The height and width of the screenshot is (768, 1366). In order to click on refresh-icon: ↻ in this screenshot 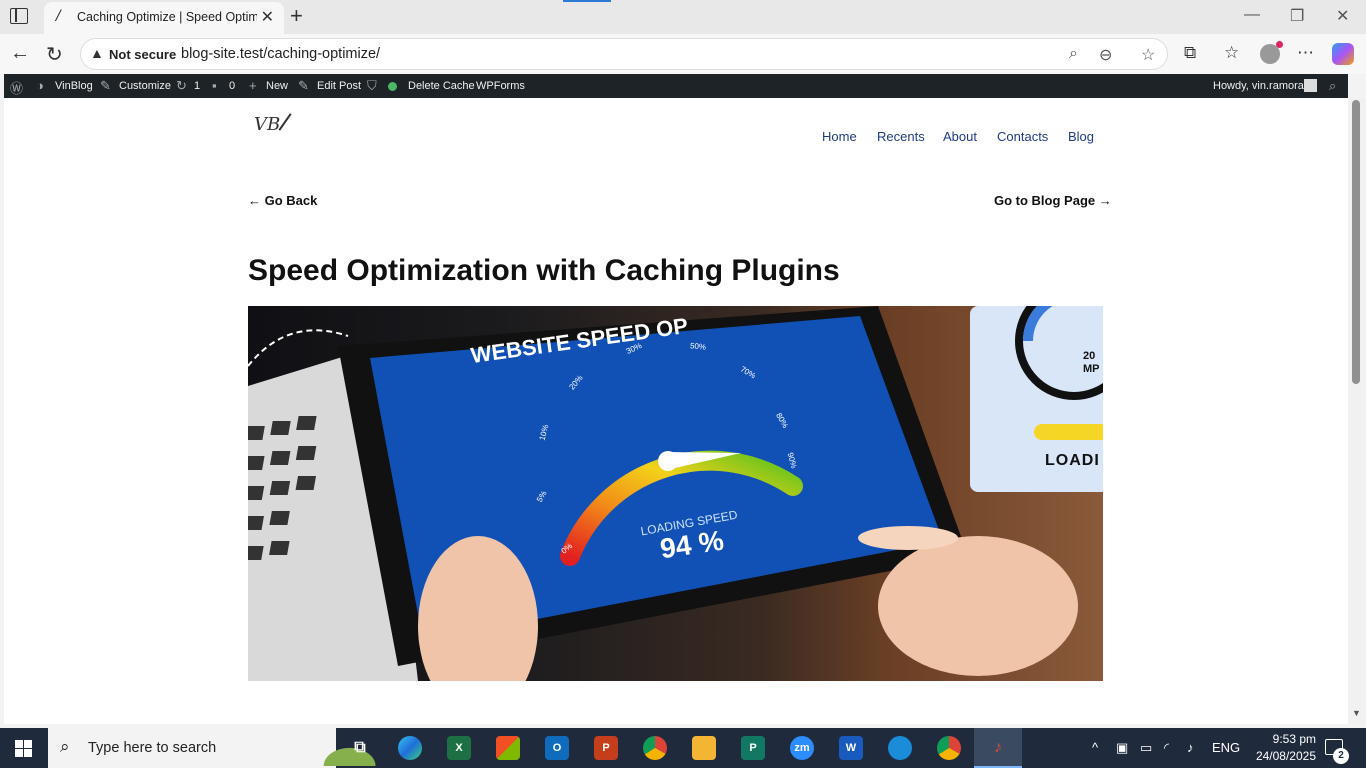, I will do `click(54, 54)`.